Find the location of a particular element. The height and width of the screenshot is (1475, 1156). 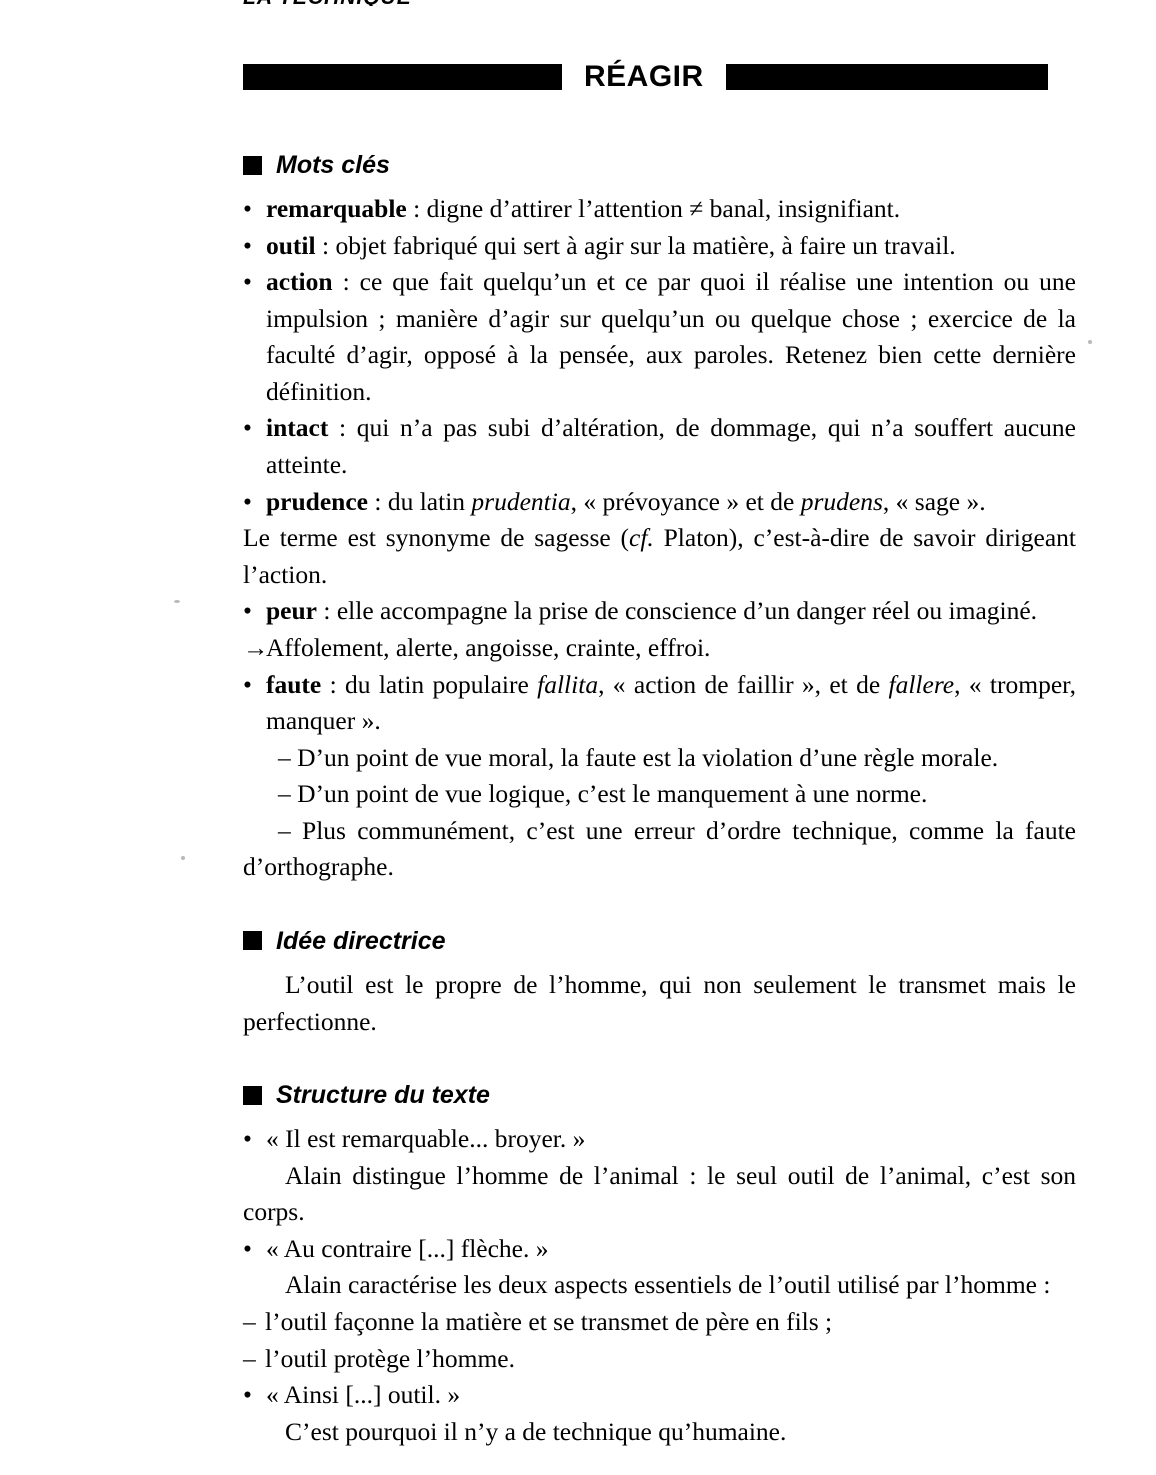

structure-quote-text: « Il est remarquable... broyer. » is located at coordinates (426, 1139).